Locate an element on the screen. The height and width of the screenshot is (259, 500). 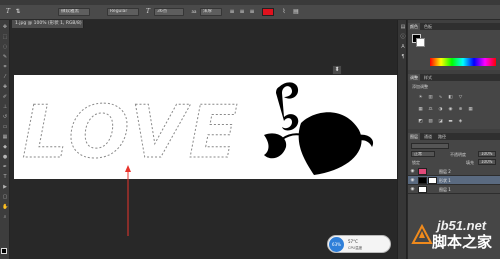
tab-styles: 样式 is located at coordinates (428, 77).